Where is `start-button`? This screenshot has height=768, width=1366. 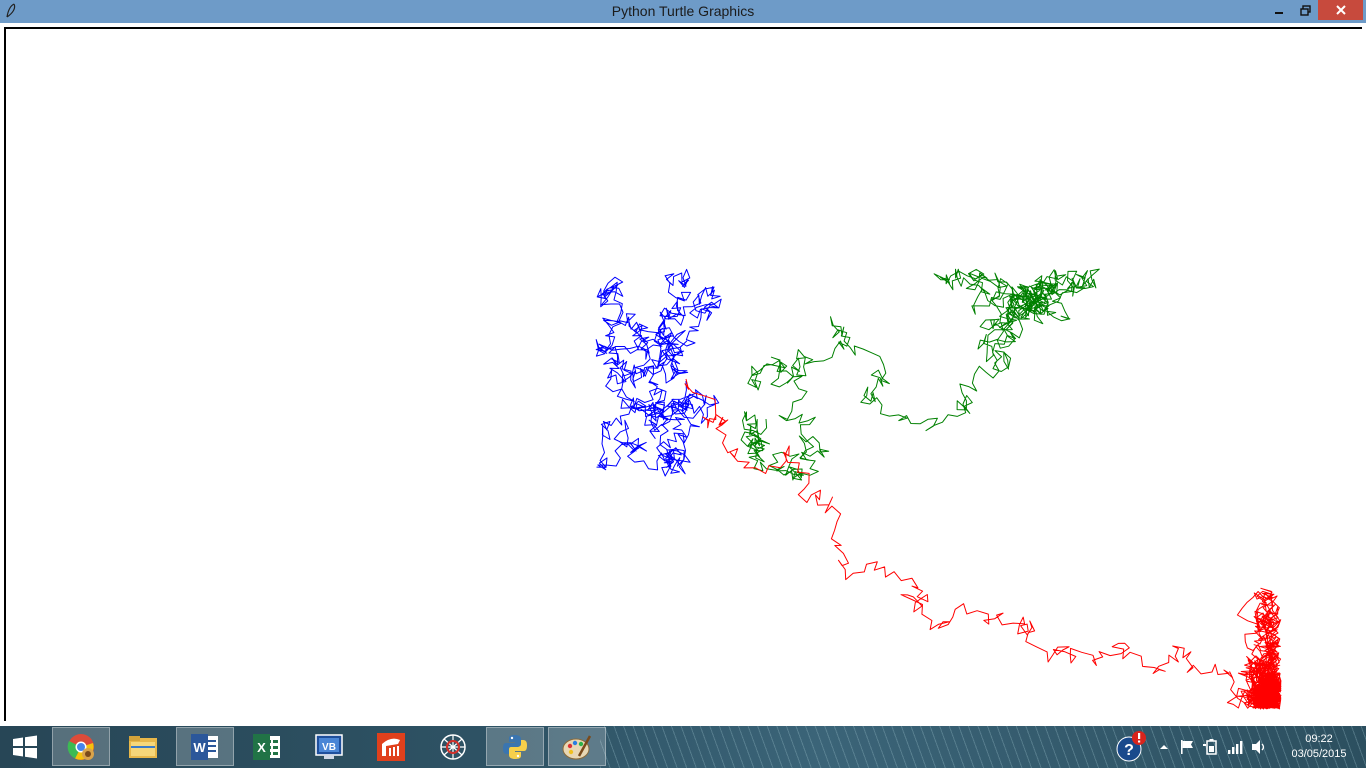
start-button is located at coordinates (25, 746).